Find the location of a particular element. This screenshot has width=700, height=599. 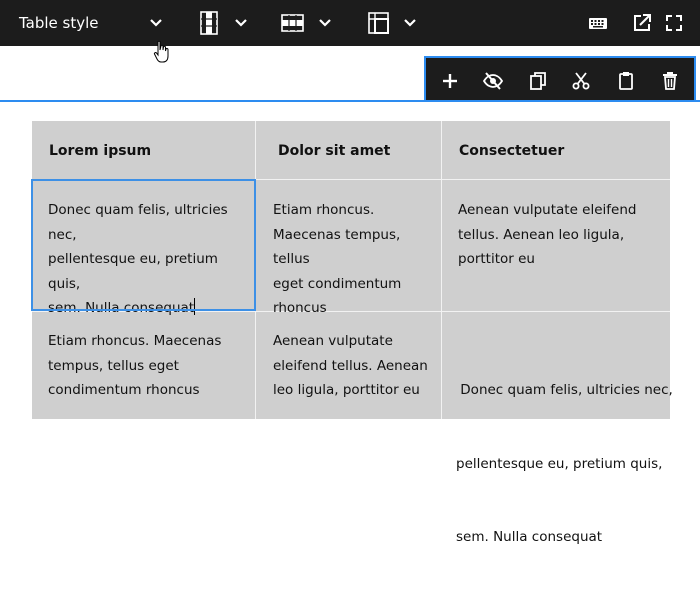

cell-line: Aenean vulputate eleifend is located at coordinates (547, 210).